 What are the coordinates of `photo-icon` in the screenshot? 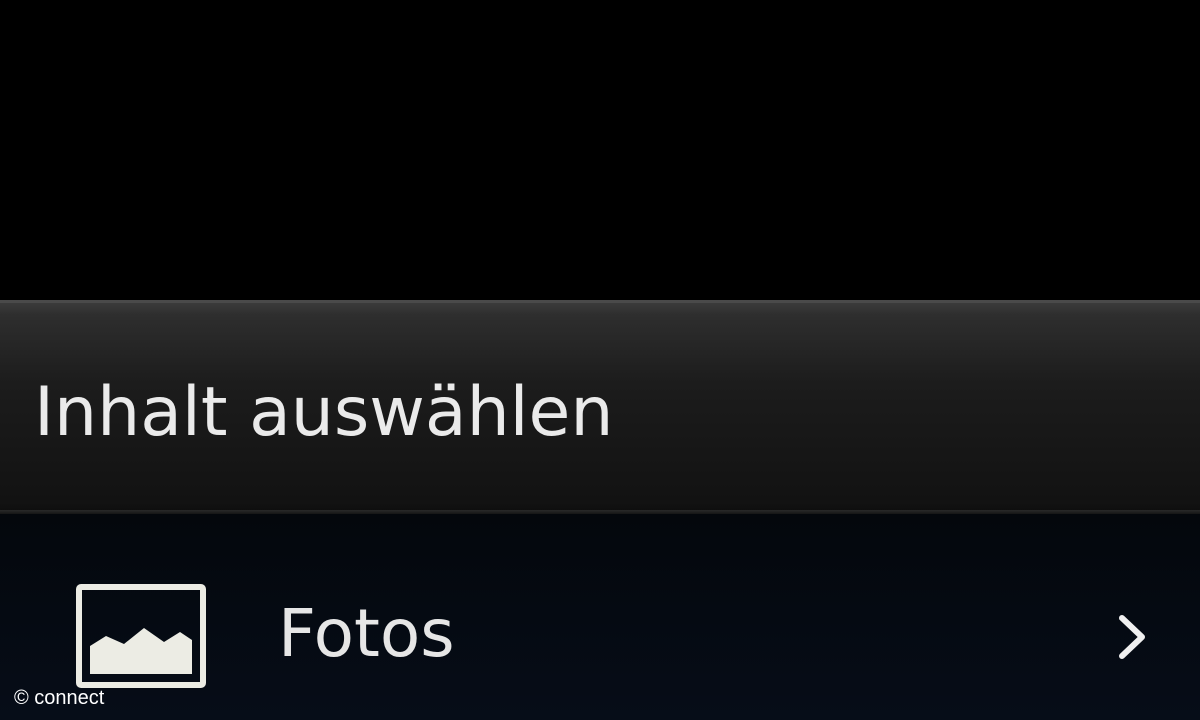 It's located at (141, 636).